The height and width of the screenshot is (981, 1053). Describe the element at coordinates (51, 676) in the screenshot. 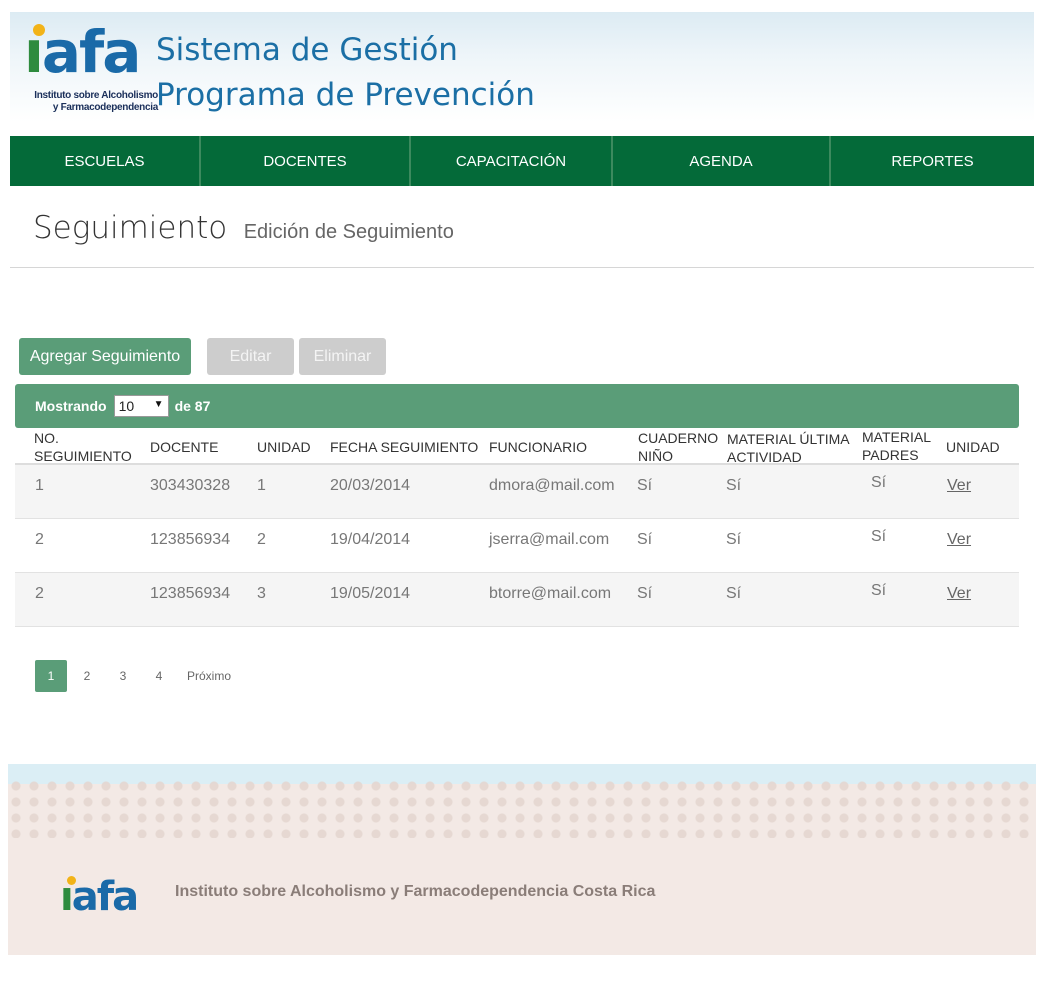

I see `page-1-button: 1` at that location.